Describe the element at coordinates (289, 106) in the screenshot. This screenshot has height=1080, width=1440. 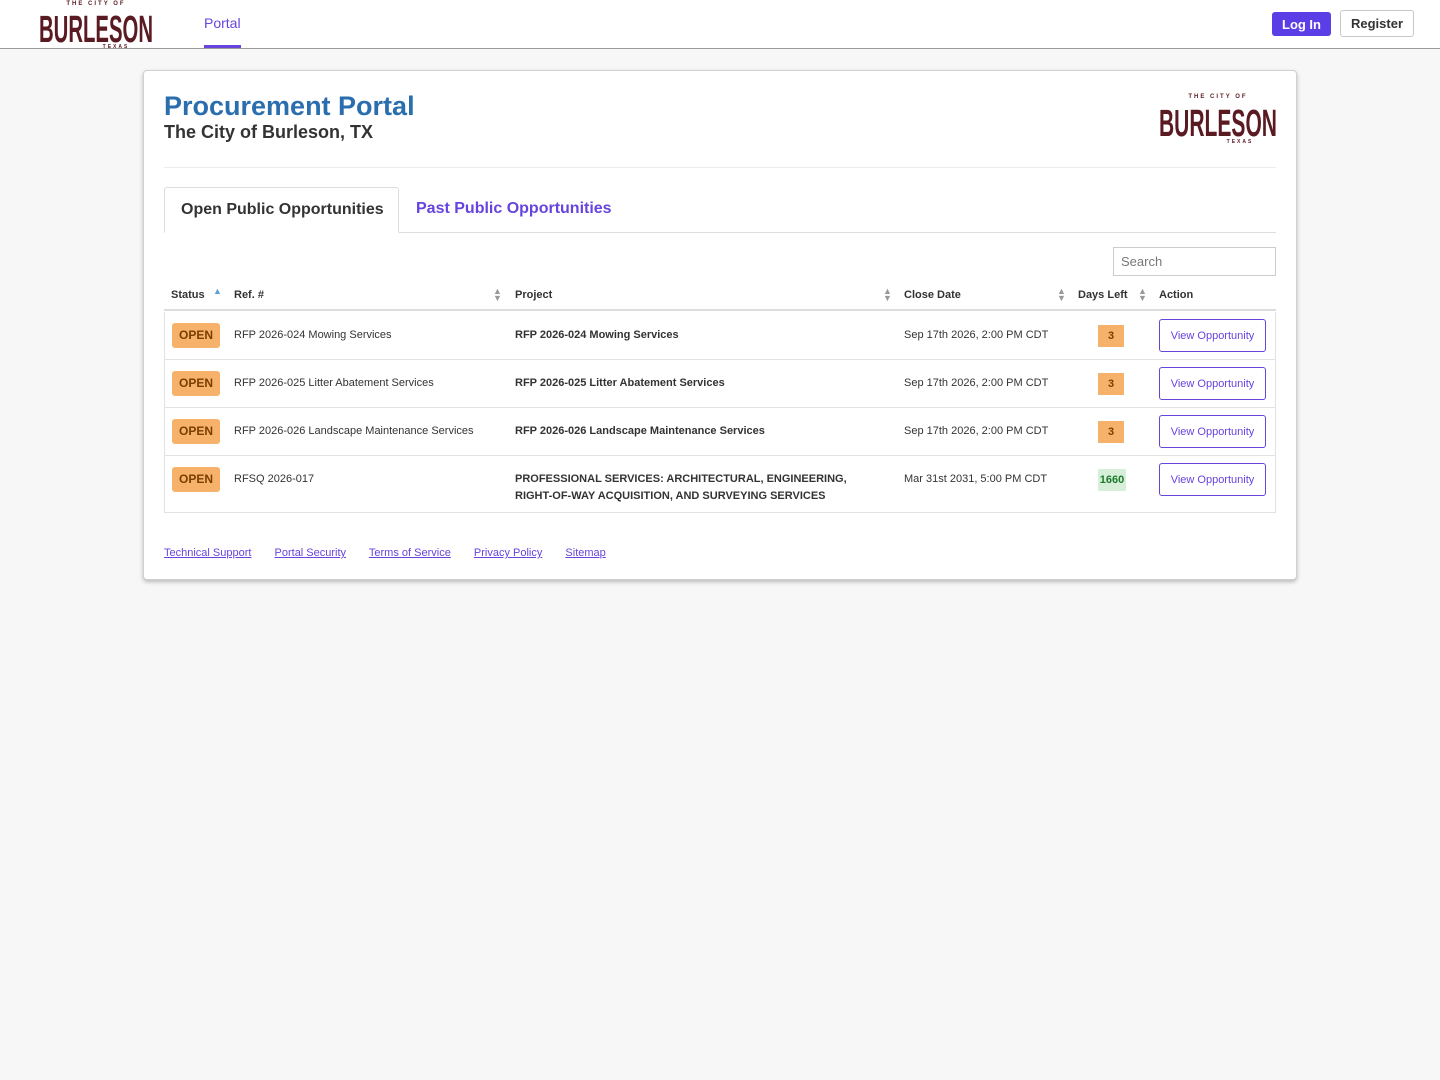
I see `page-title: Procurement Portal` at that location.